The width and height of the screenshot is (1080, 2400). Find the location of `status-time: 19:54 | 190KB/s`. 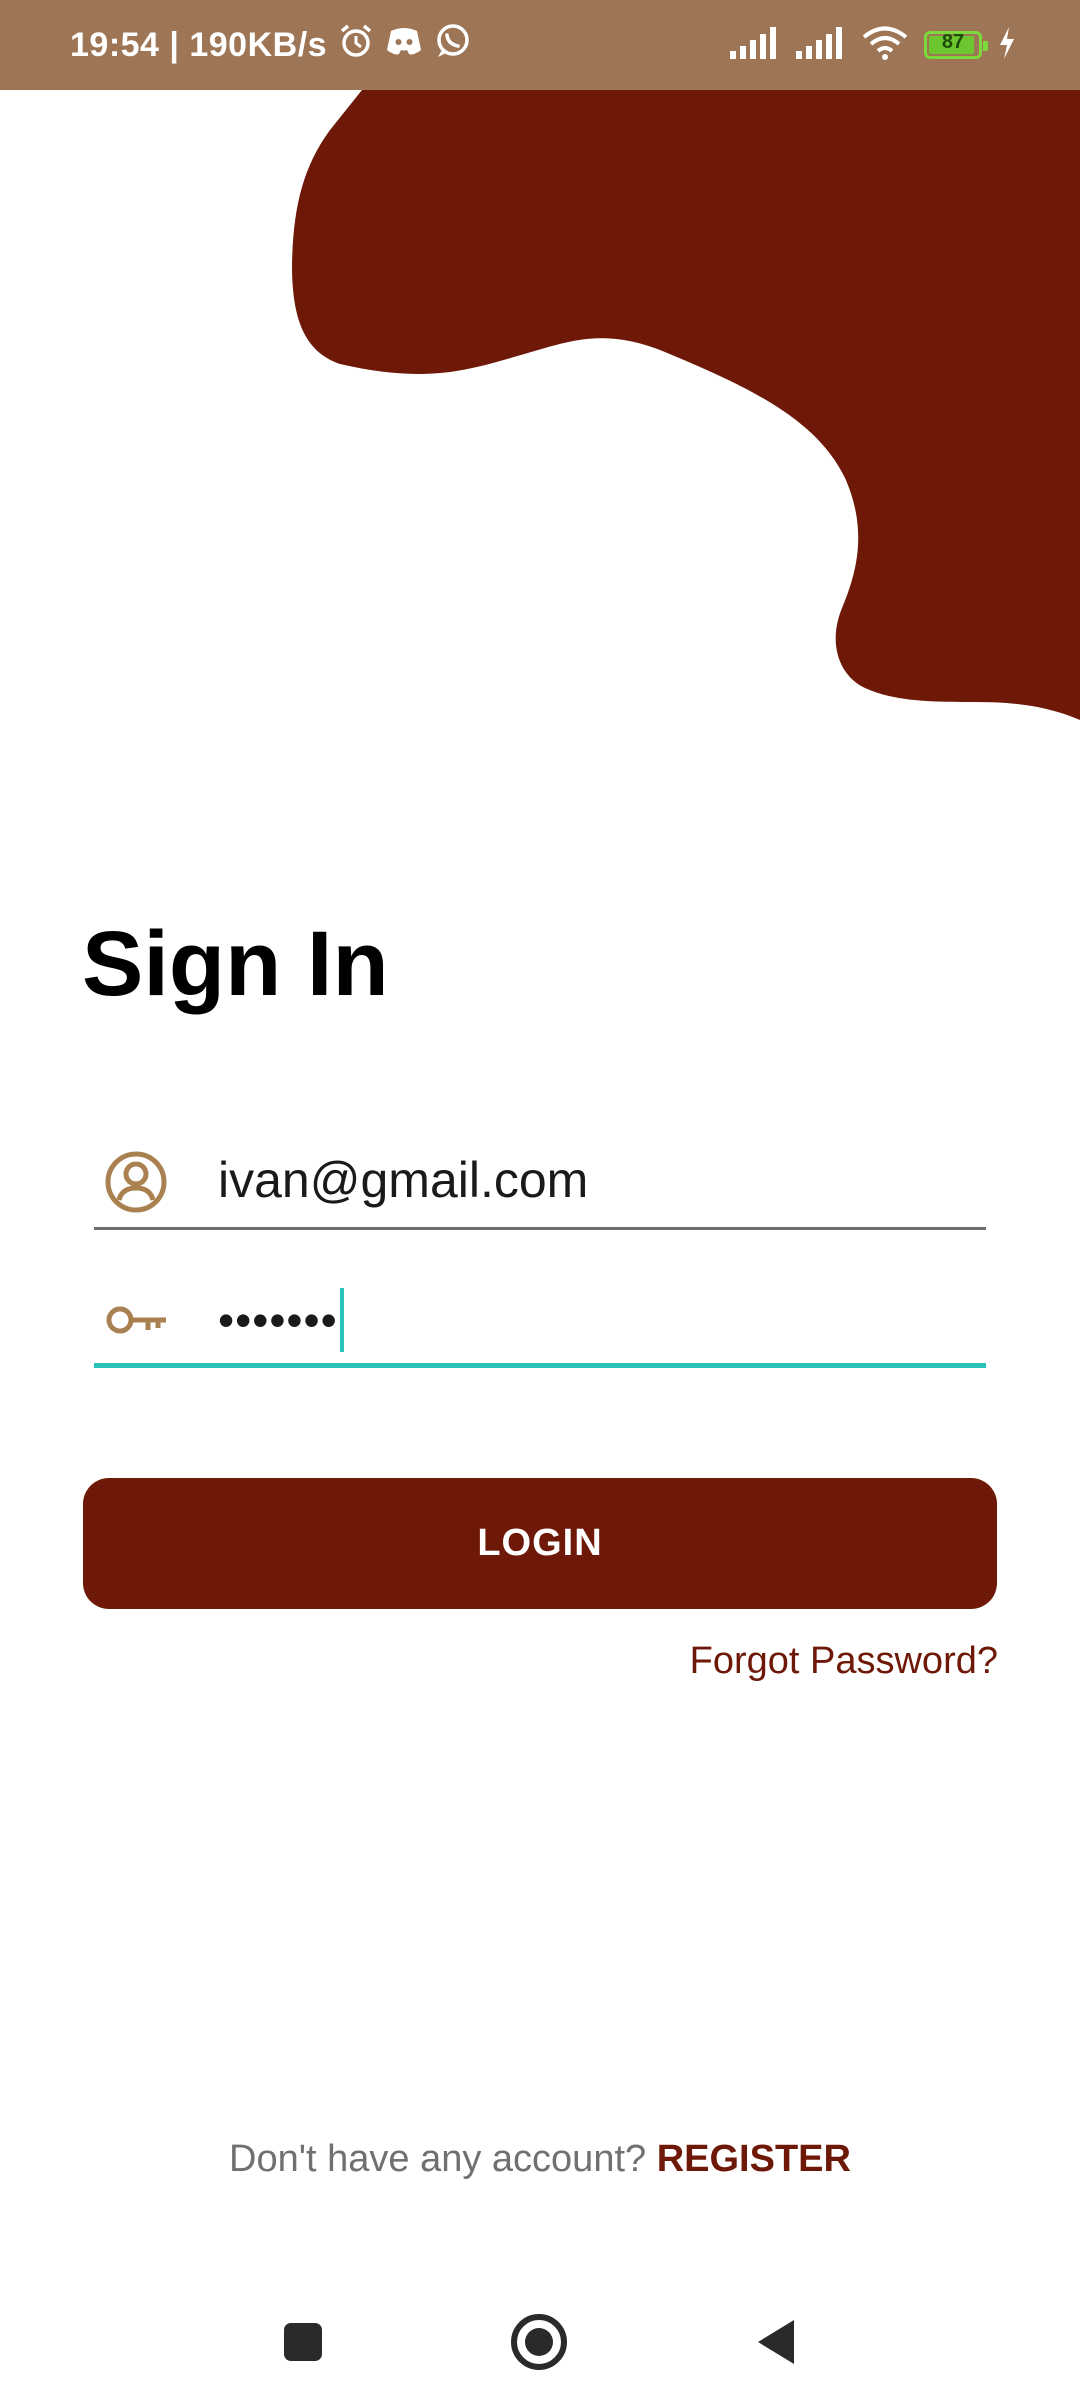

status-time: 19:54 | 190KB/s is located at coordinates (199, 44).